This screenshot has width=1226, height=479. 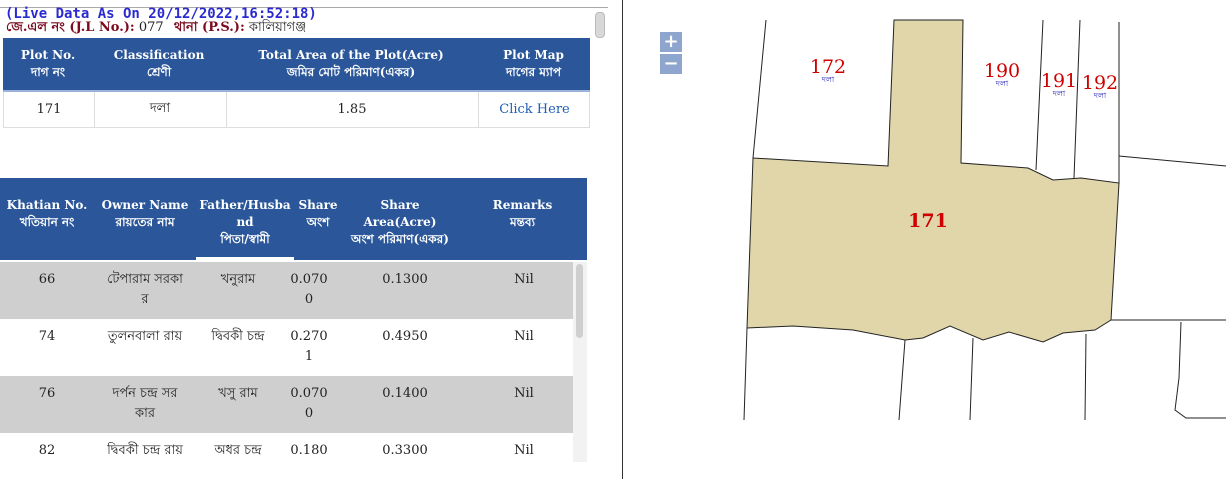 What do you see at coordinates (145, 450) in the screenshot?
I see `owner-cell: দ্বিবকী চন্দ্র রায়` at bounding box center [145, 450].